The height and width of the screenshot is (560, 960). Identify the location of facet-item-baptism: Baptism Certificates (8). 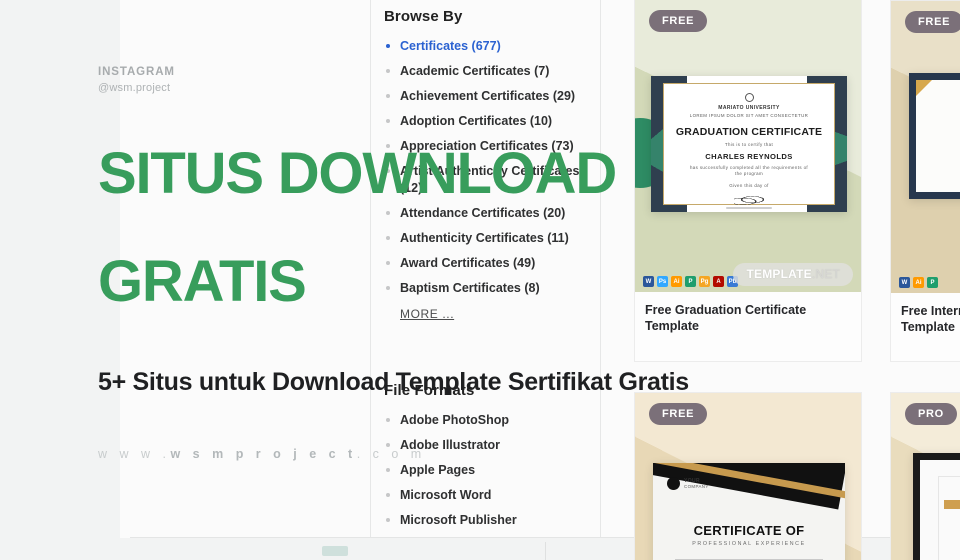
(488, 288).